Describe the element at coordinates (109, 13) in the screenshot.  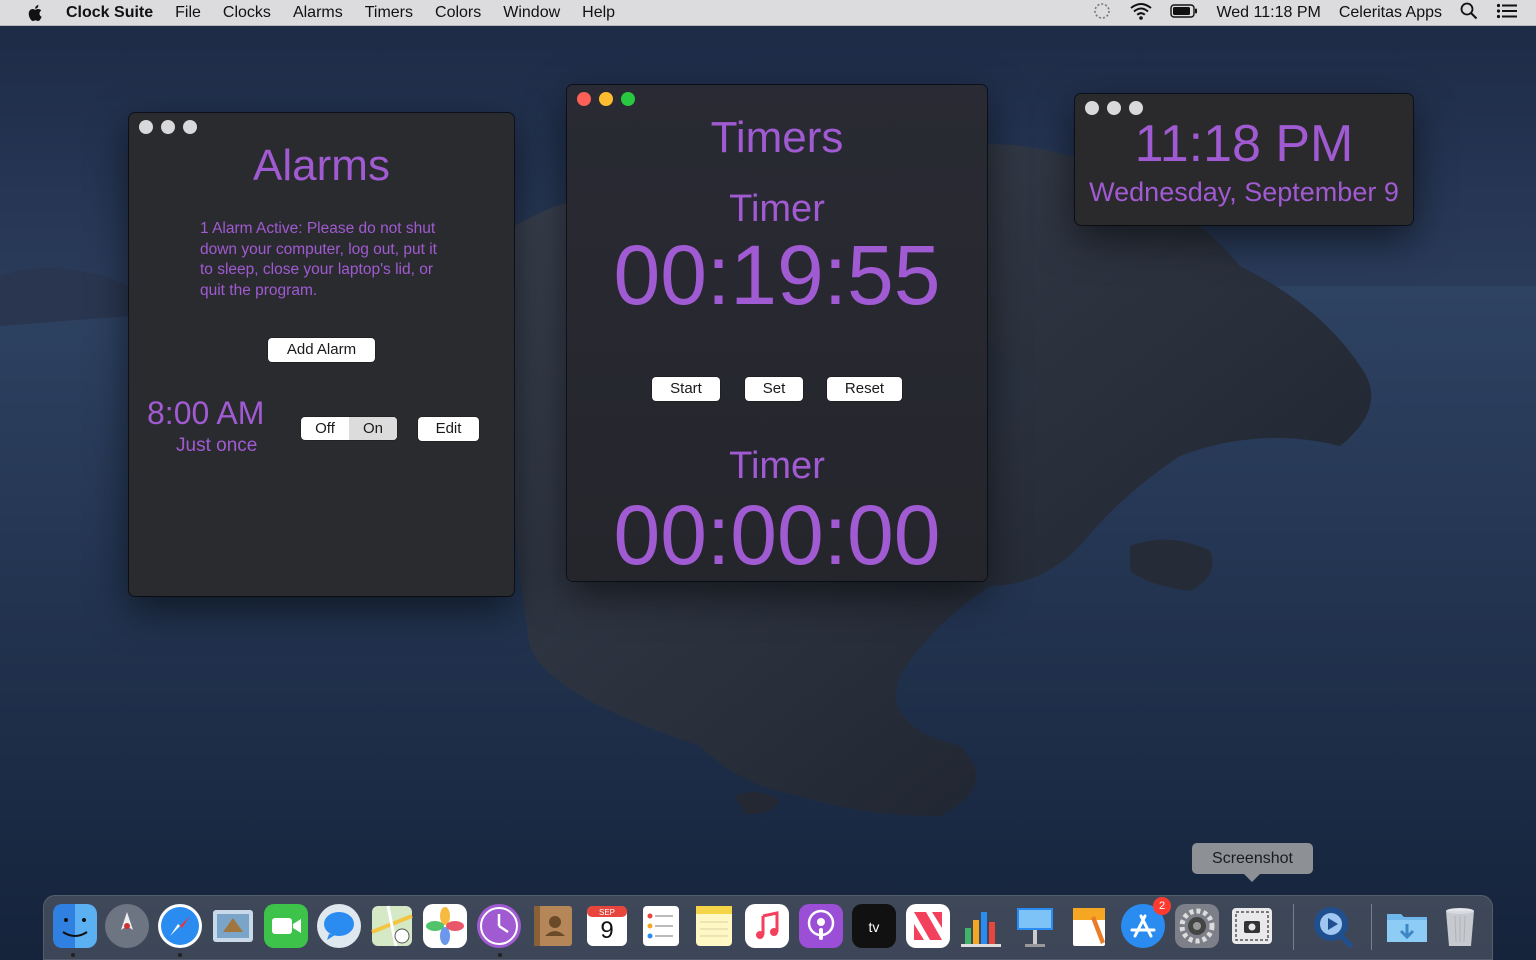
I see `menu-app-name: Clock Suite` at that location.